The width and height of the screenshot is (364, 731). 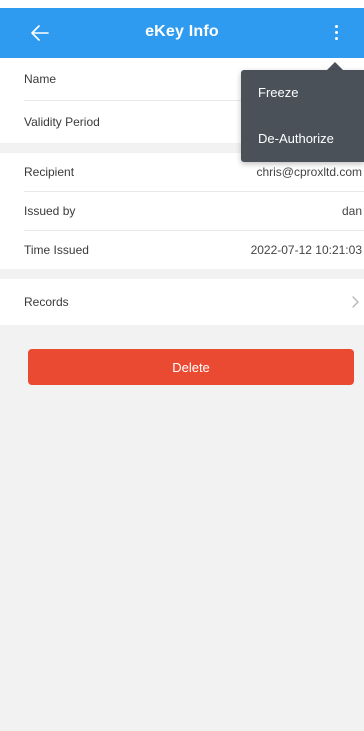 What do you see at coordinates (336, 26) in the screenshot?
I see `more-vertical-icon` at bounding box center [336, 26].